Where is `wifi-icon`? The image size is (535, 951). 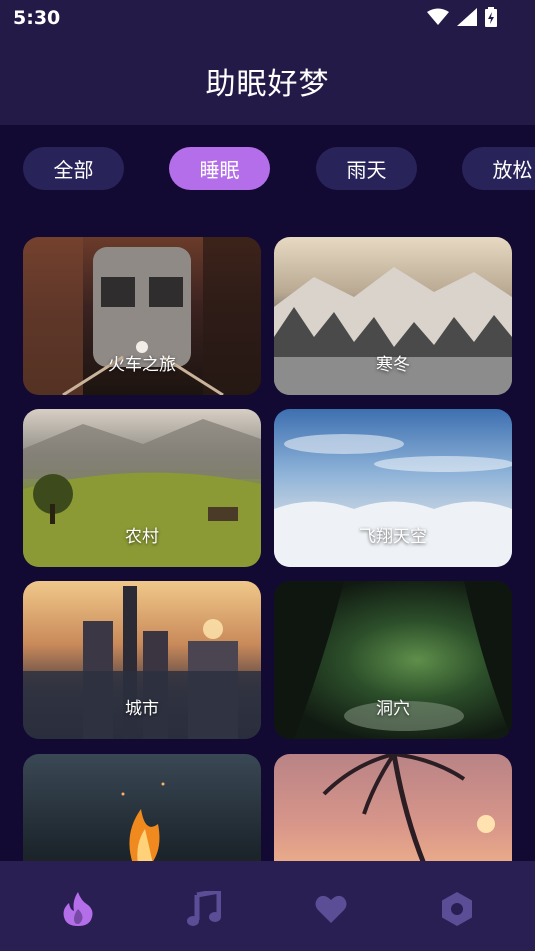
wifi-icon is located at coordinates (438, 19).